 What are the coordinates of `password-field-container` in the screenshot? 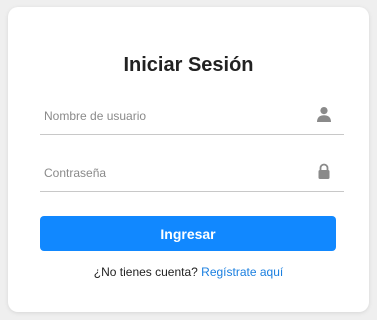 It's located at (192, 175).